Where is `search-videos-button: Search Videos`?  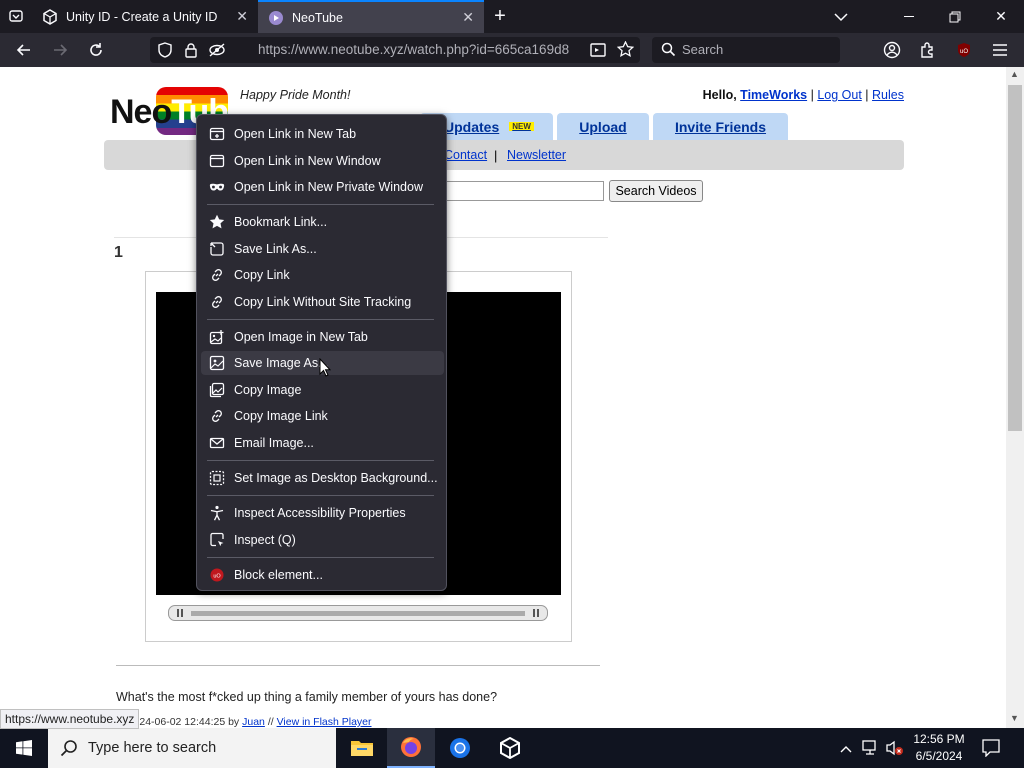 search-videos-button: Search Videos is located at coordinates (656, 191).